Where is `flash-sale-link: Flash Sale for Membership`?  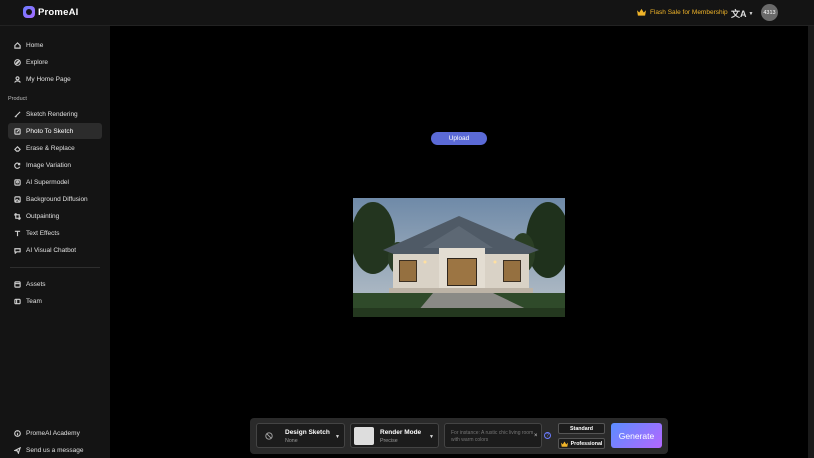
flash-sale-link: Flash Sale for Membership is located at coordinates (682, 12).